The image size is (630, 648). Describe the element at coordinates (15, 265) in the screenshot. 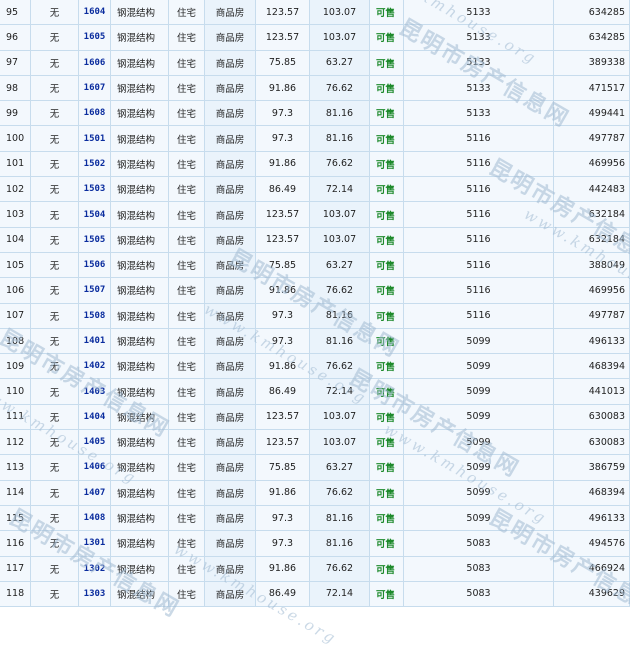

I see `seq-cell-text: 105` at that location.